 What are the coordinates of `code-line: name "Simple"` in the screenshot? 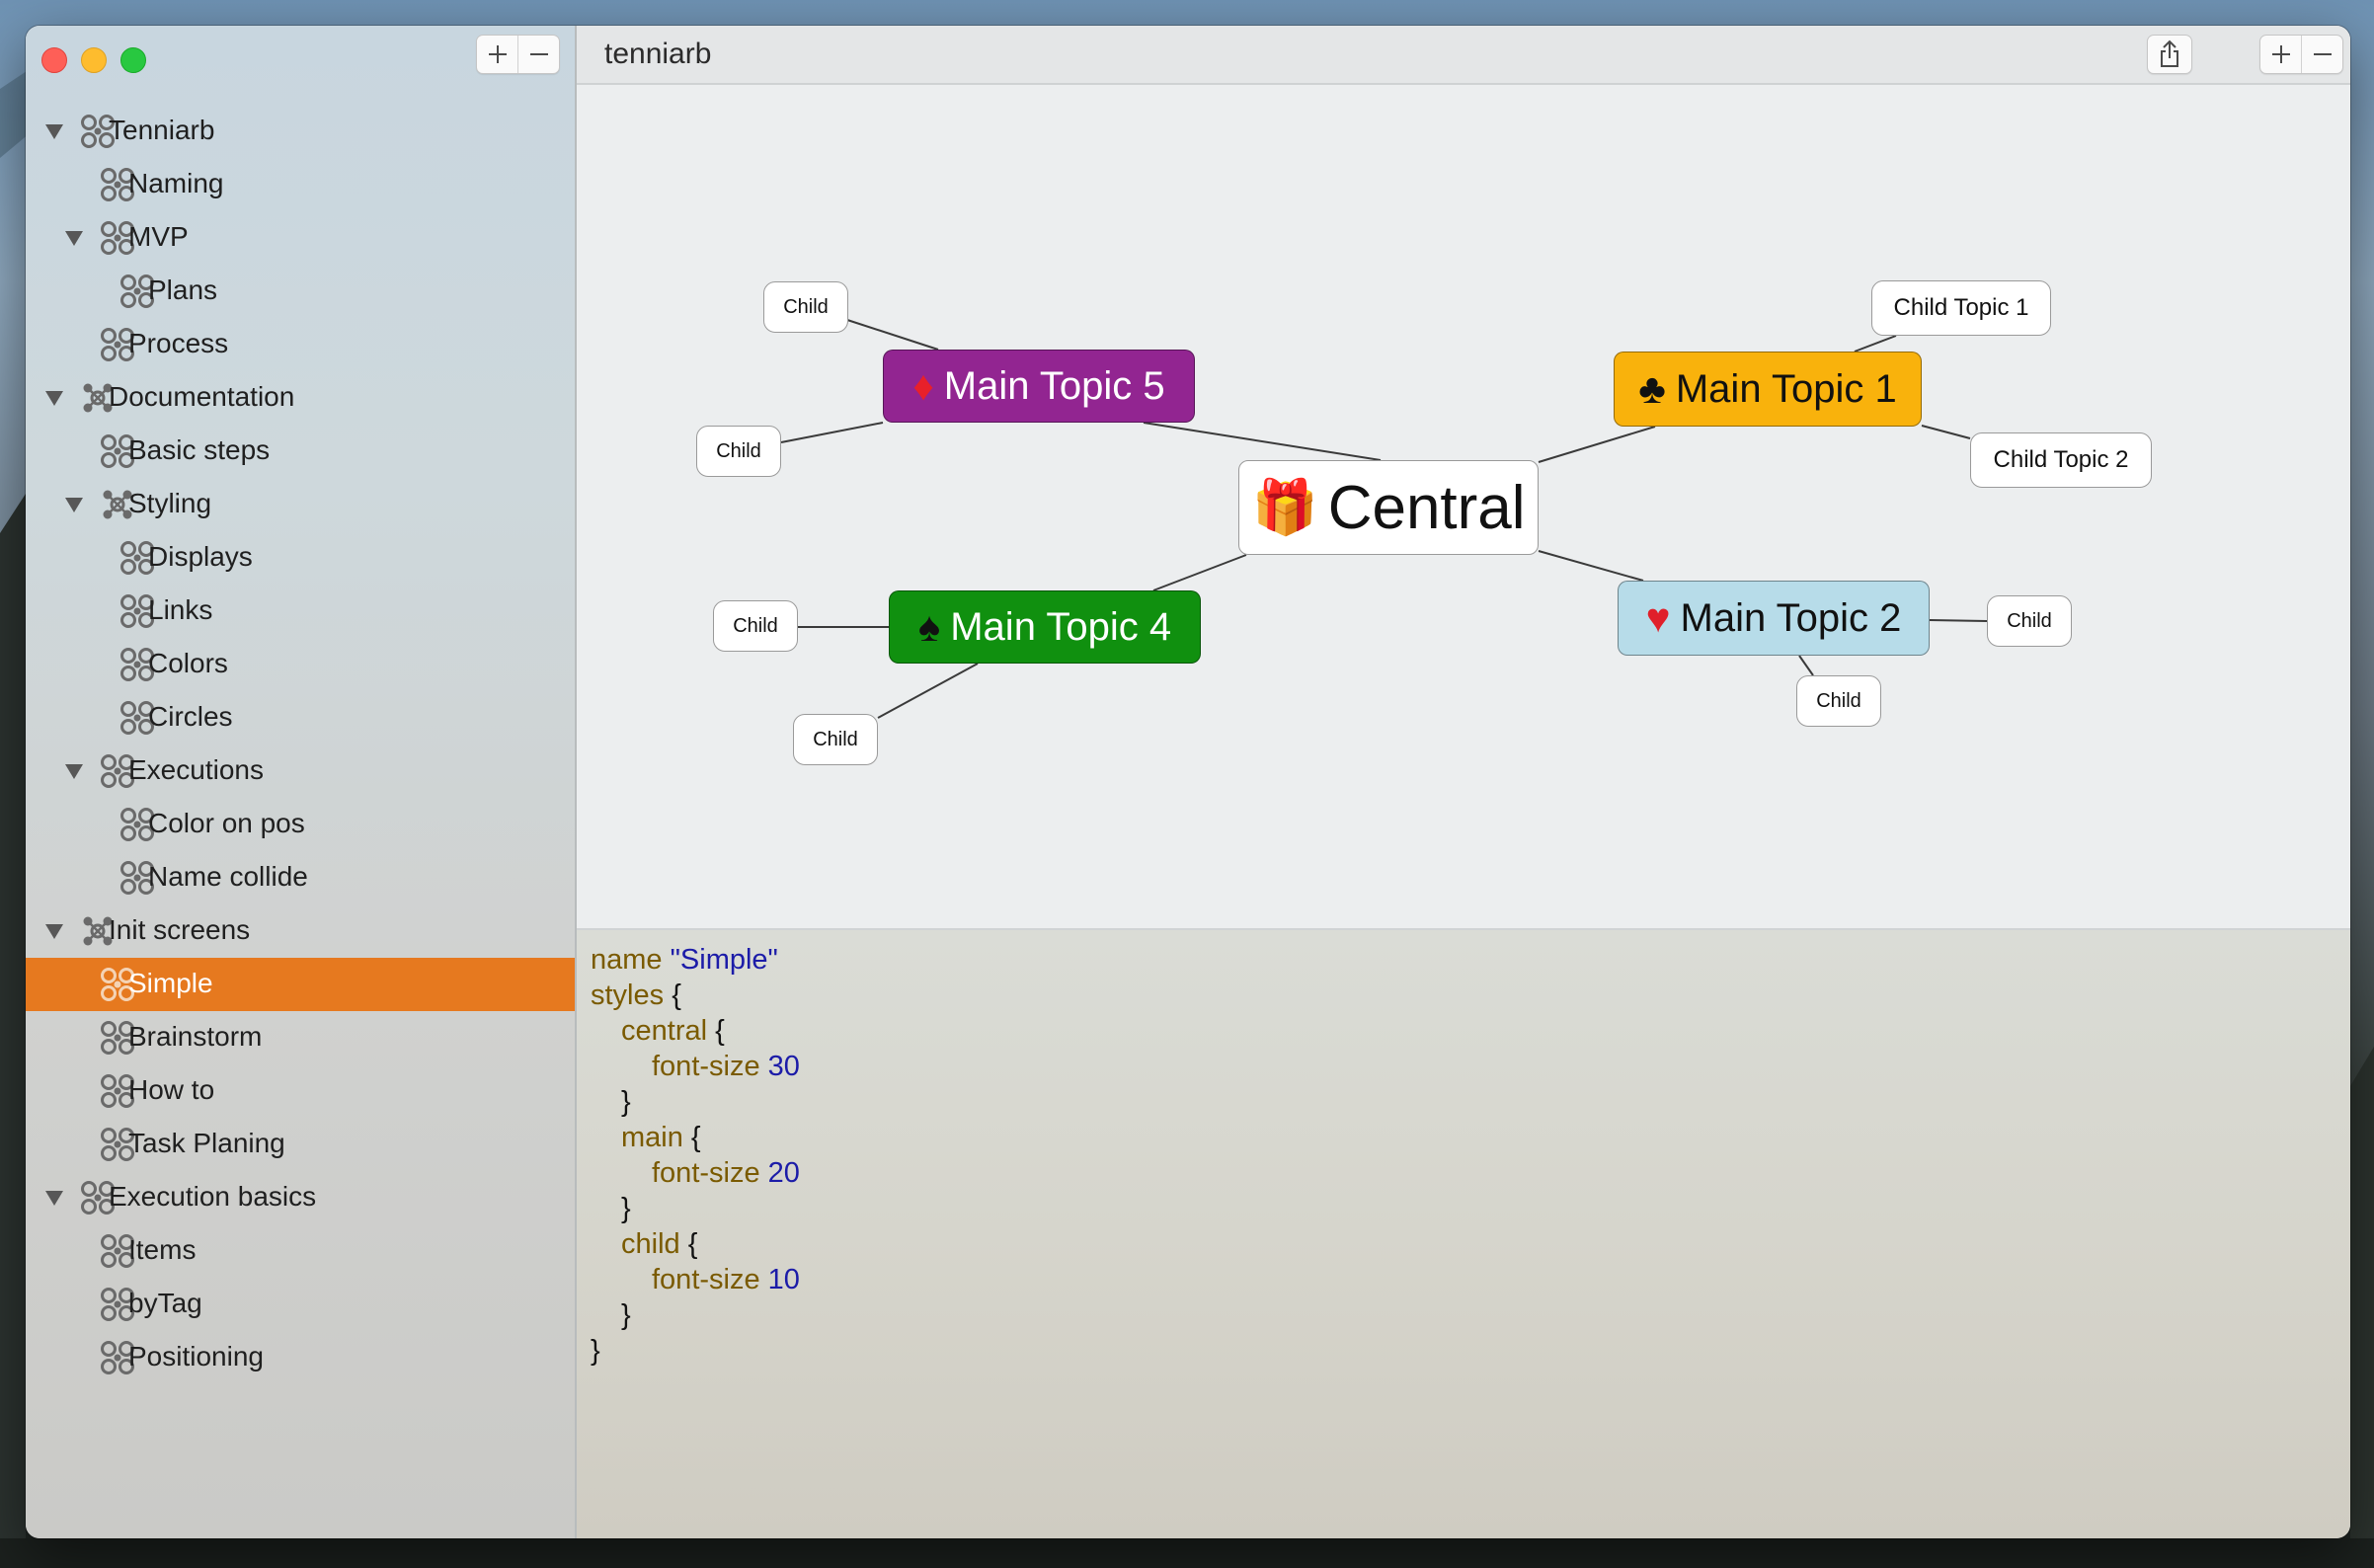 It's located at (695, 960).